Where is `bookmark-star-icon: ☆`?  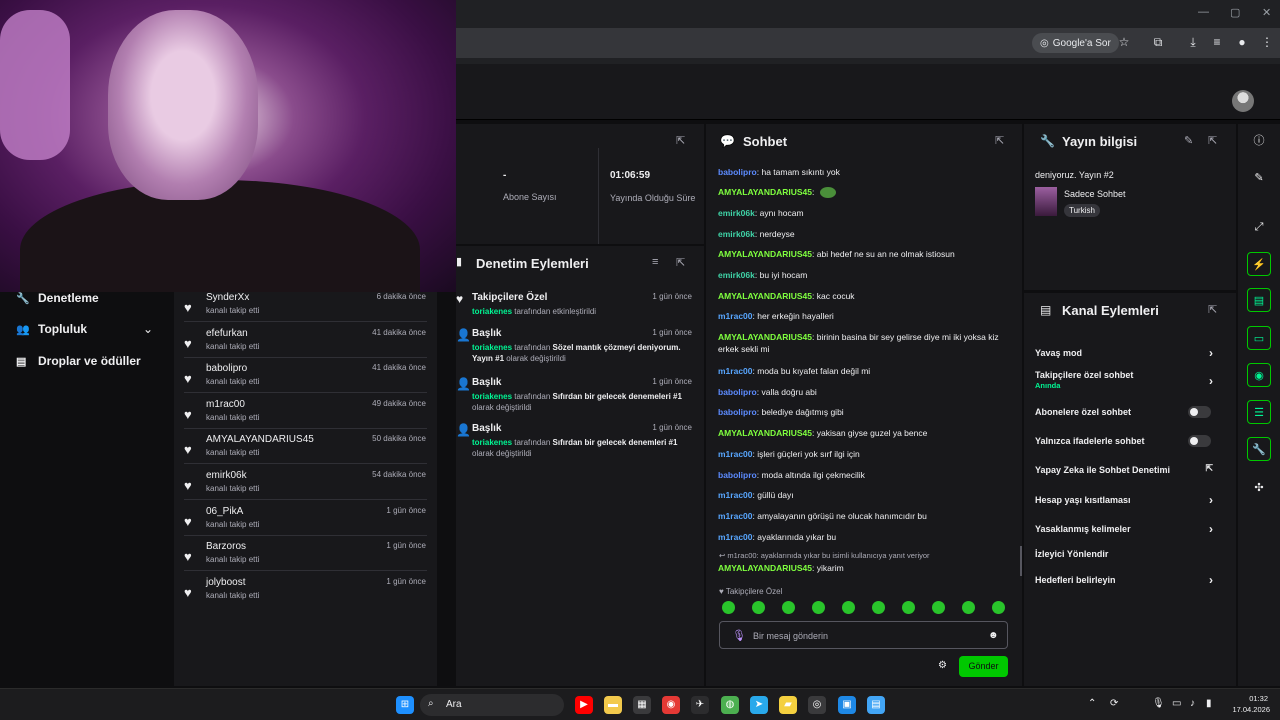 bookmark-star-icon: ☆ is located at coordinates (1124, 42).